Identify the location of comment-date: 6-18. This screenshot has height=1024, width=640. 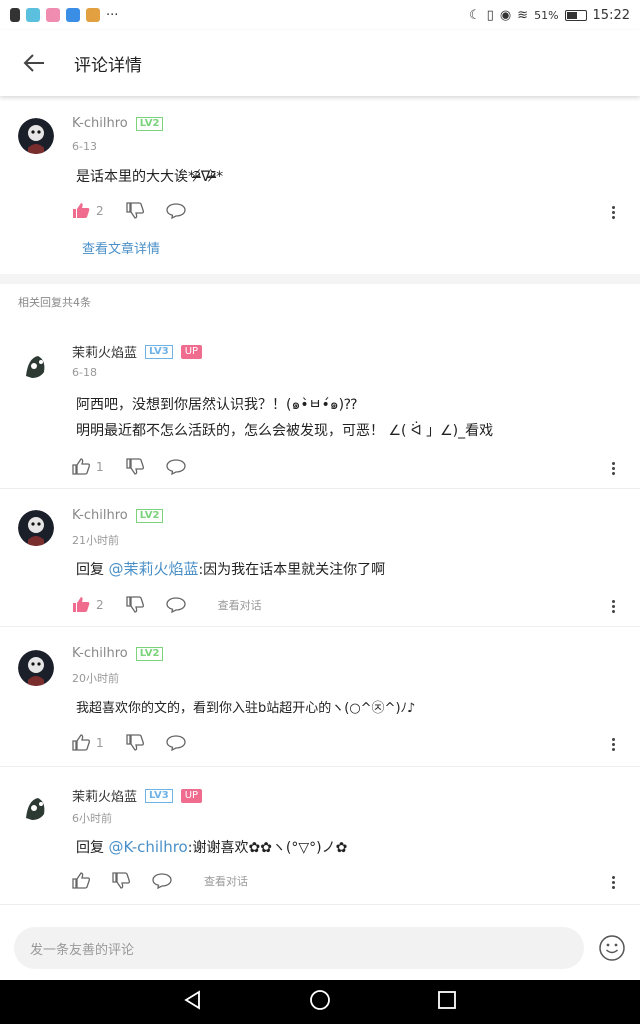
(84, 372).